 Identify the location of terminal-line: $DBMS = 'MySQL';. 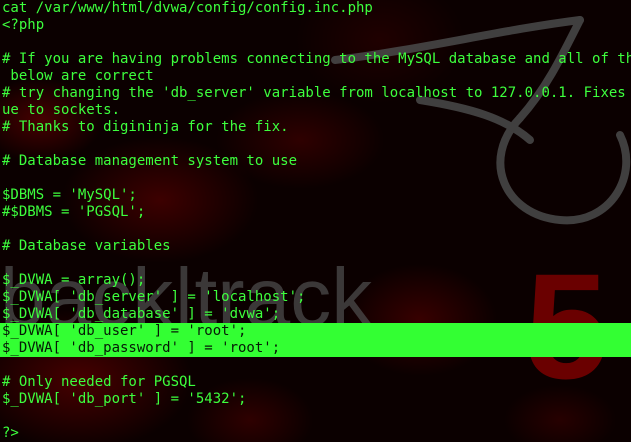
(69, 195).